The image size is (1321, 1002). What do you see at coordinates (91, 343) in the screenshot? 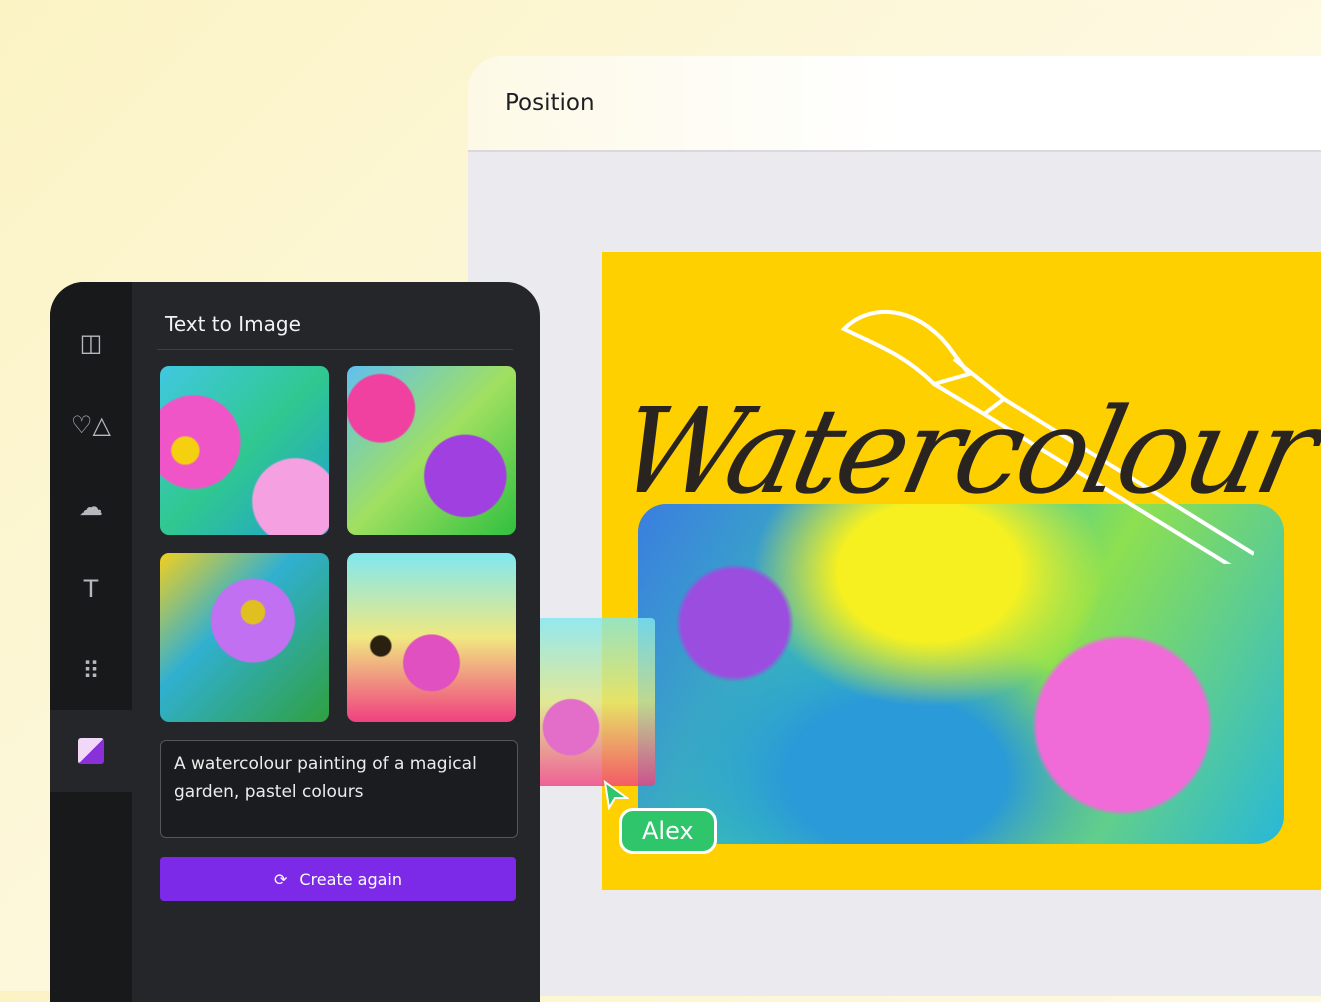
I see `layout-icon: ◫` at bounding box center [91, 343].